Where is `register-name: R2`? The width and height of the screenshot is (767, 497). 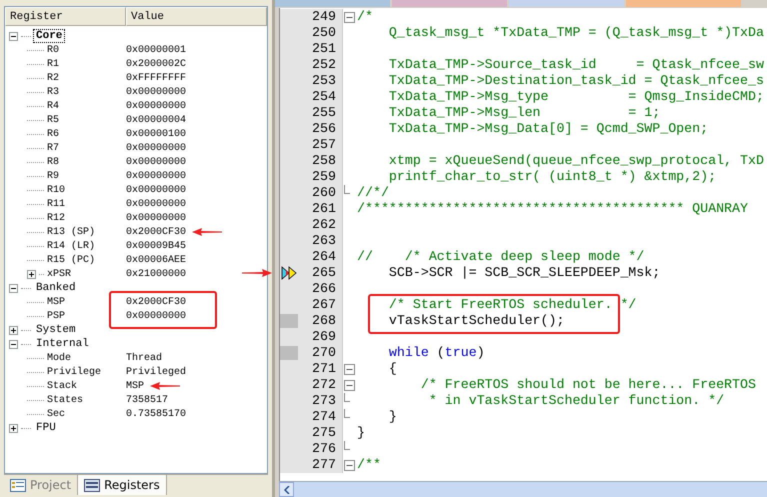 register-name: R2 is located at coordinates (53, 78).